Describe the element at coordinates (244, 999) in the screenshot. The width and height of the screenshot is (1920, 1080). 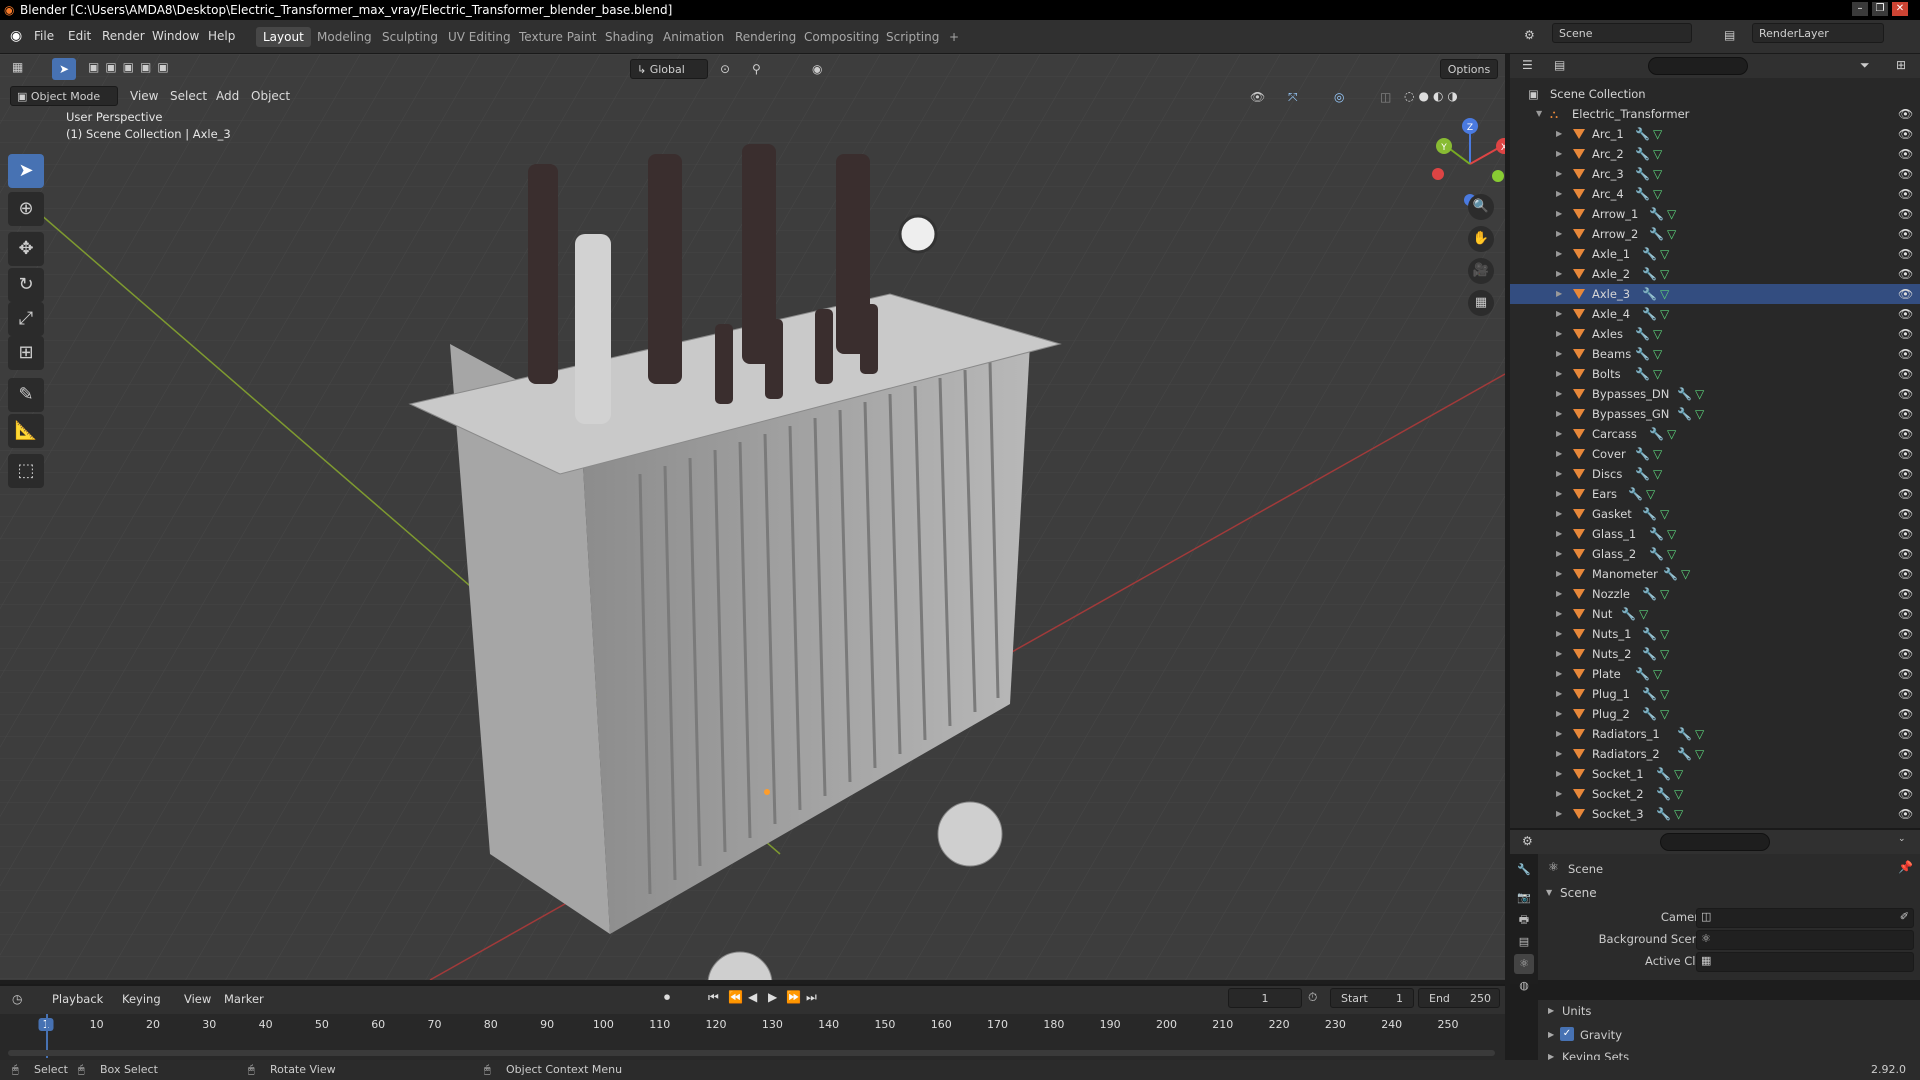
I see `timeline-menu-marker: Marker` at that location.